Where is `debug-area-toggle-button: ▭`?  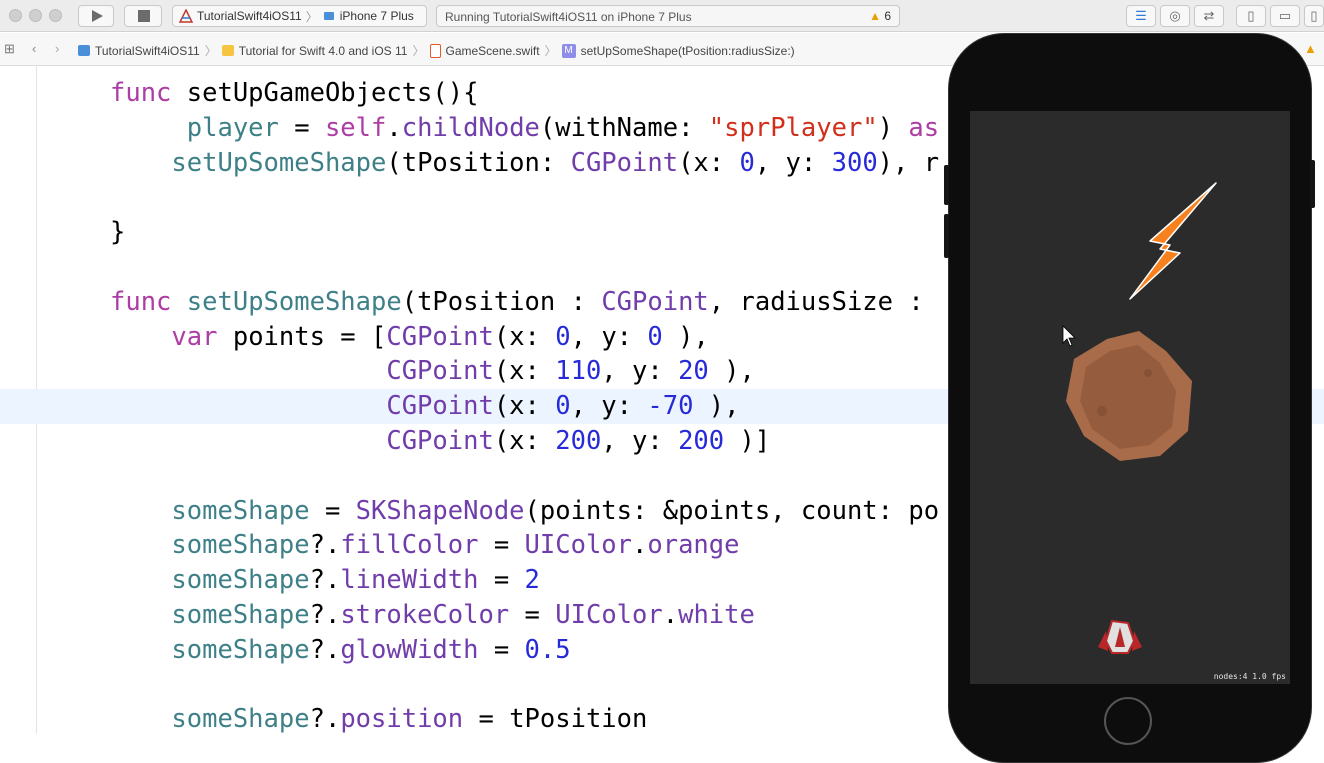 debug-area-toggle-button: ▭ is located at coordinates (1285, 16).